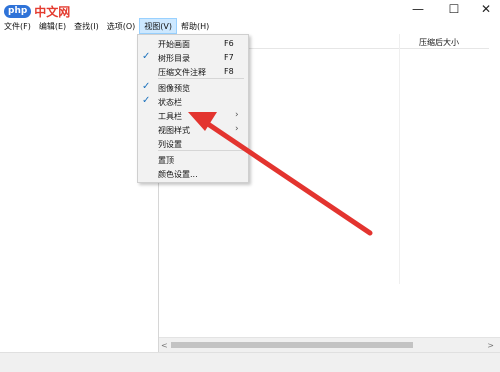  Describe the element at coordinates (52, 26) in the screenshot. I see `menu-edit: 编辑(E)` at that location.